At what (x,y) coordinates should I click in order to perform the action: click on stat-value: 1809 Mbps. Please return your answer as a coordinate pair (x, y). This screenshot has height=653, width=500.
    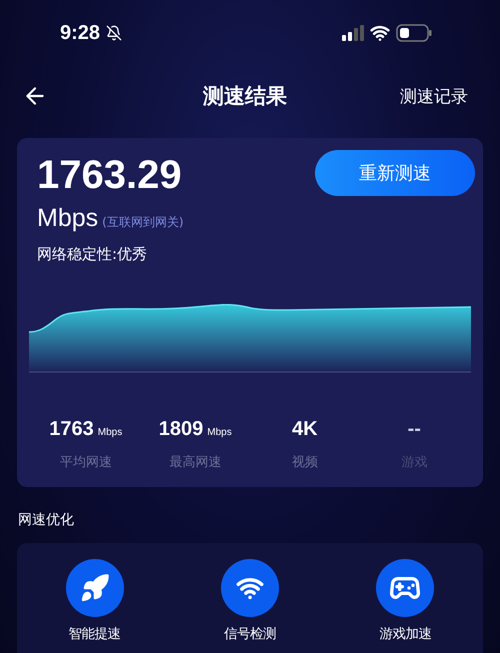
    Looking at the image, I should click on (195, 429).